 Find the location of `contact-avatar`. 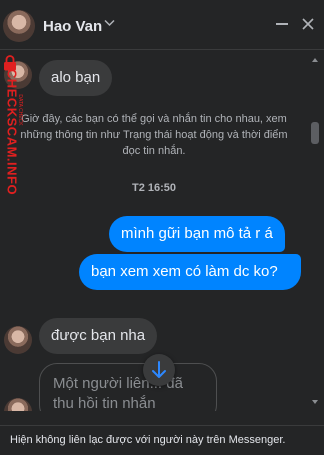

contact-avatar is located at coordinates (19, 26).